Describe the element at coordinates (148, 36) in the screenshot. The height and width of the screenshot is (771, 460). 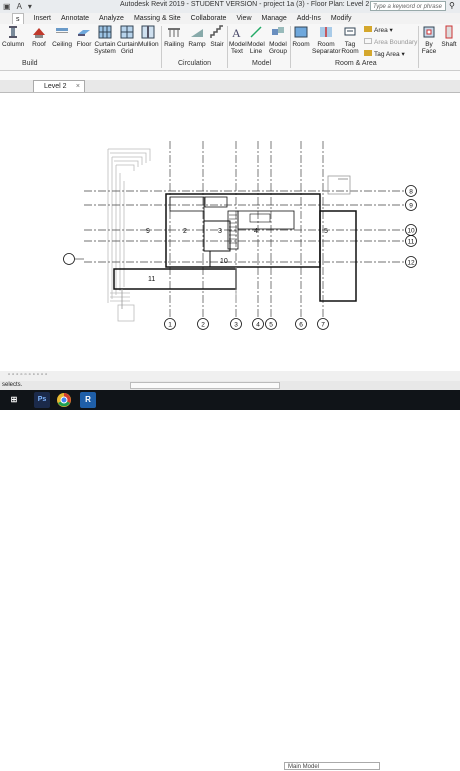
I see `mullion-button: Mullion` at that location.